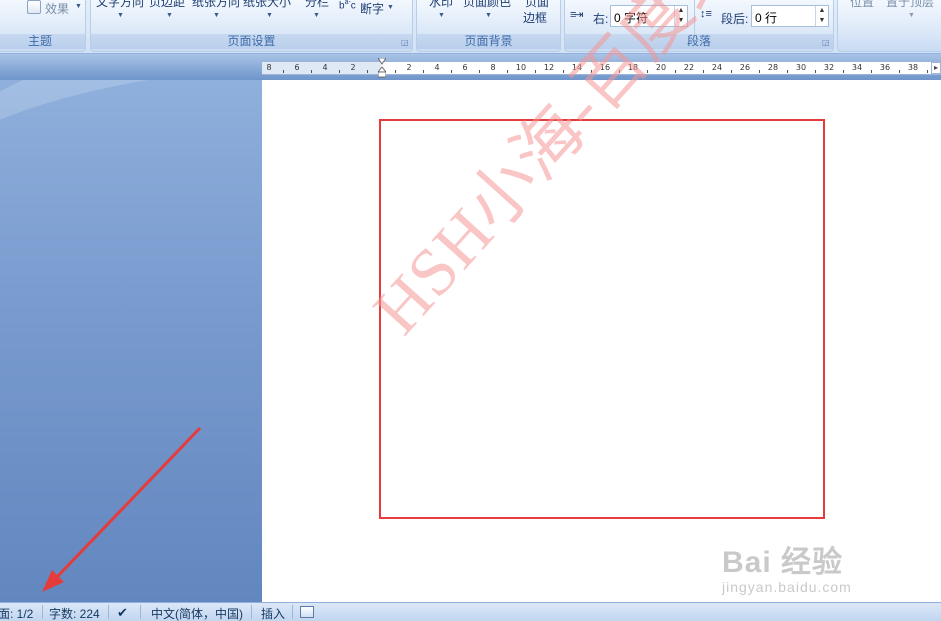 This screenshot has height=621, width=941. What do you see at coordinates (885, 67) in the screenshot?
I see `ruler-tick-label: 36` at bounding box center [885, 67].